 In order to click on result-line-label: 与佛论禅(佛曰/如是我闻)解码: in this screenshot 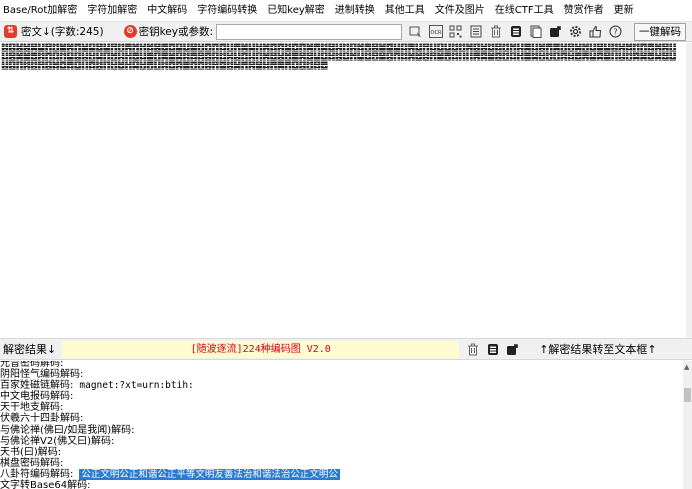, I will do `click(67, 430)`.